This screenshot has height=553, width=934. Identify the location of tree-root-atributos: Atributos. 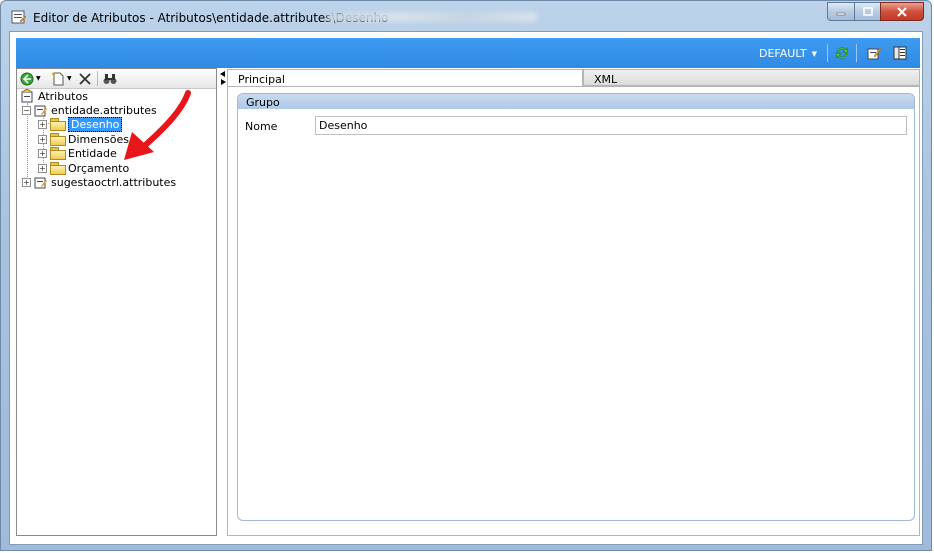
(54, 96).